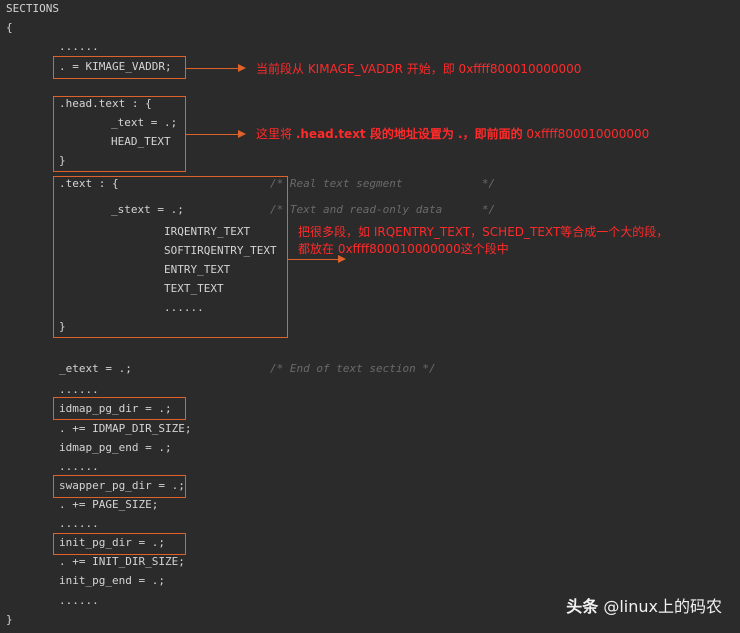 This screenshot has height=633, width=740. I want to click on head-text-highlight-box, so click(119, 134).